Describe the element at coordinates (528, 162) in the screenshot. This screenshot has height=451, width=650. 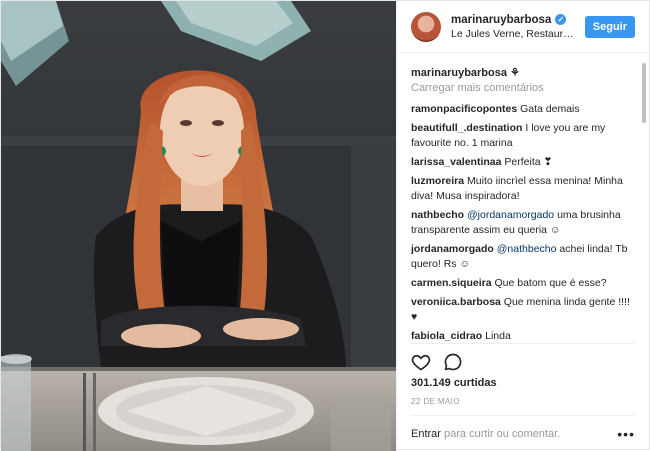
I see `comment-text: Perfeita ❣` at that location.